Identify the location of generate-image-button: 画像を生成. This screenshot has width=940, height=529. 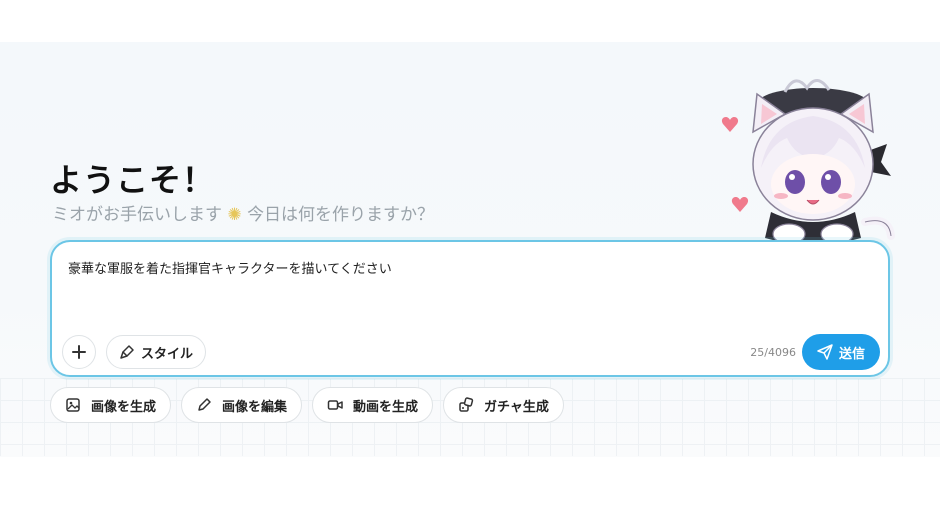
(111, 405).